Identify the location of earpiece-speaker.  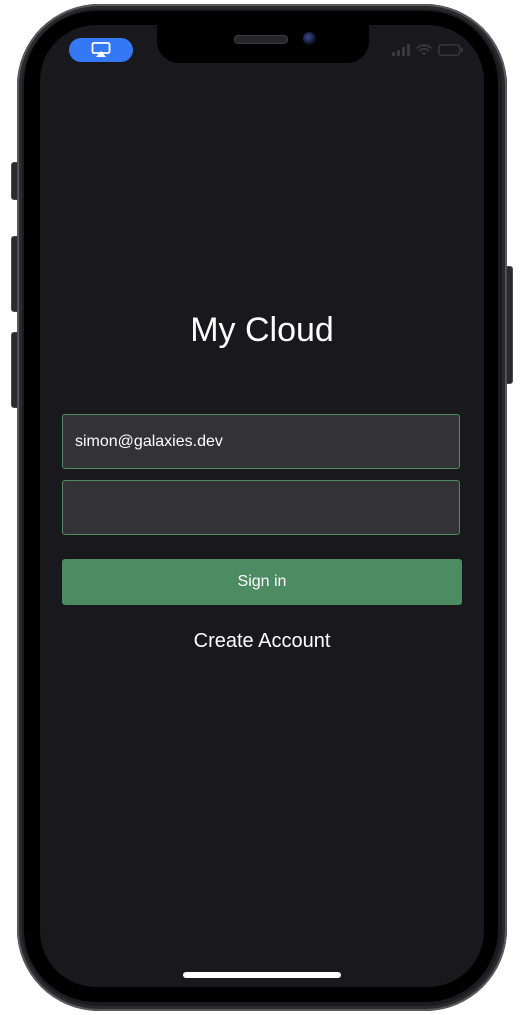
(261, 39).